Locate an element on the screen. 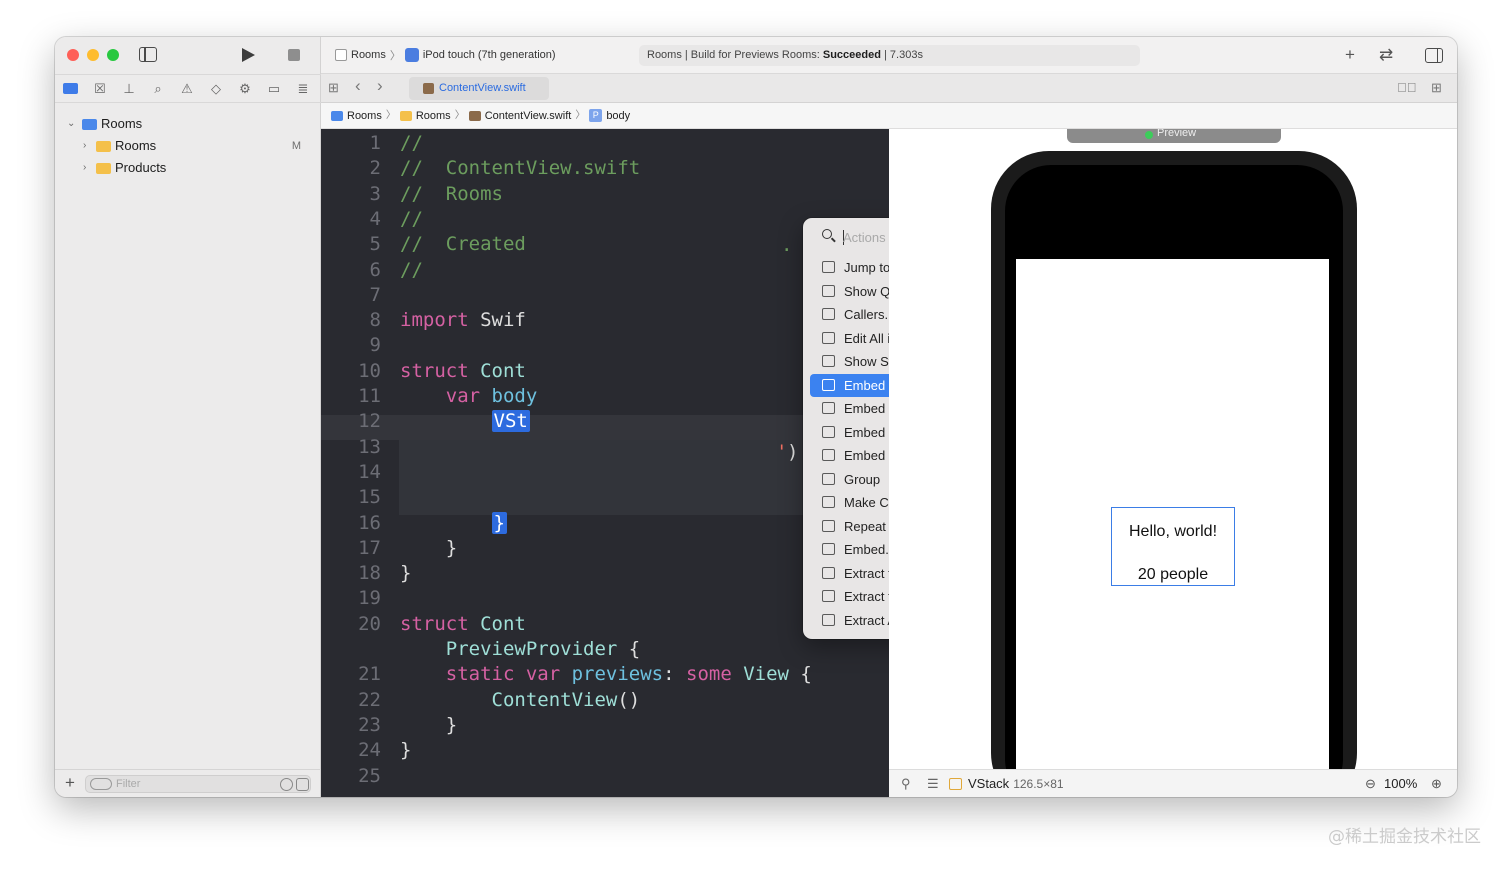 This screenshot has width=1512, height=869. activity-time: | 7.303s is located at coordinates (901, 55).